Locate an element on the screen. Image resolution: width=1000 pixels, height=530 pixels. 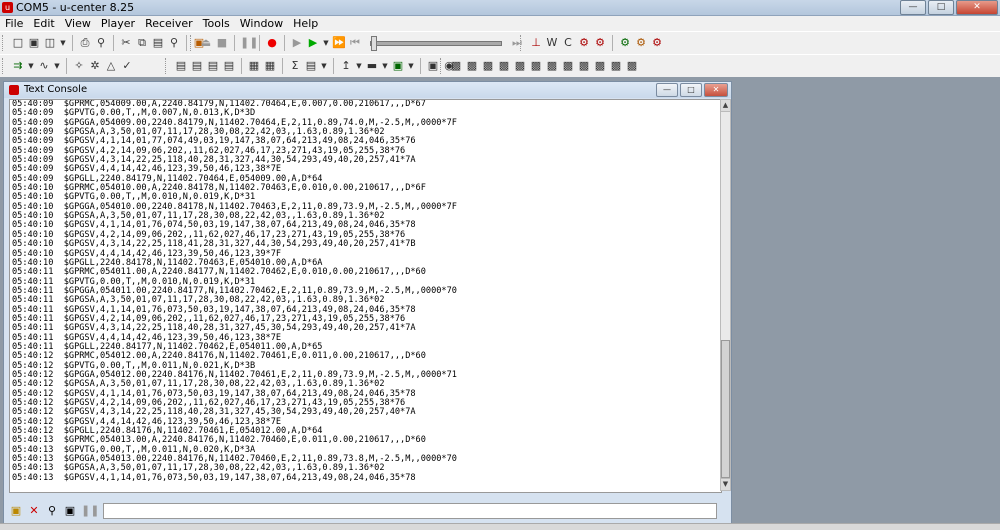
cut-icon: ✂ is located at coordinates (126, 43).